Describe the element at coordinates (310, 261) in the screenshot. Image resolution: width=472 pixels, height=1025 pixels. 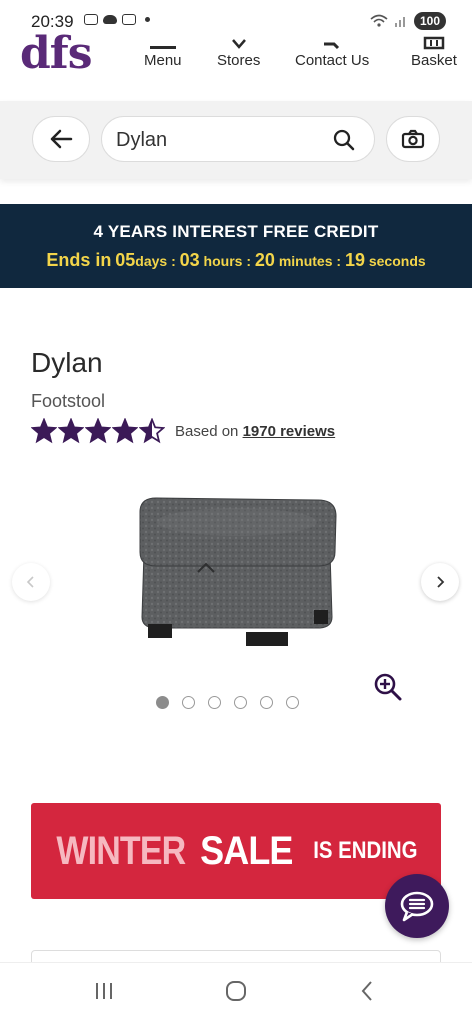
I see `countdown-minutes-label: minutes :` at that location.